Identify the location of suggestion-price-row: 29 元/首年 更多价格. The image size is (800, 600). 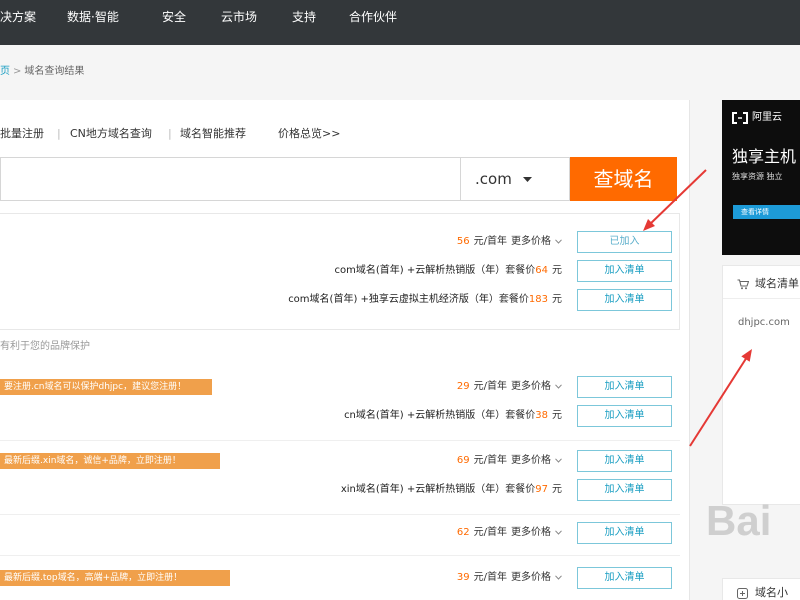
(509, 387).